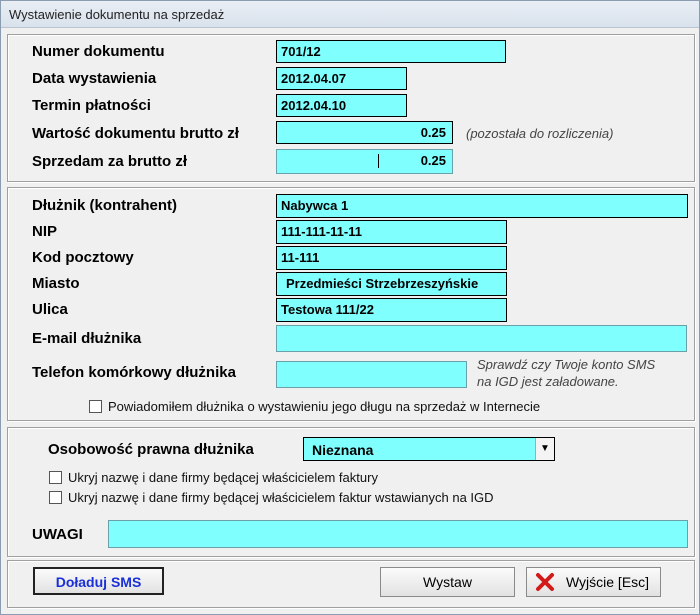 The image size is (700, 615). Describe the element at coordinates (350, 14) in the screenshot. I see `title-bar: Wystawienie dokumentu na sprzedaż` at that location.